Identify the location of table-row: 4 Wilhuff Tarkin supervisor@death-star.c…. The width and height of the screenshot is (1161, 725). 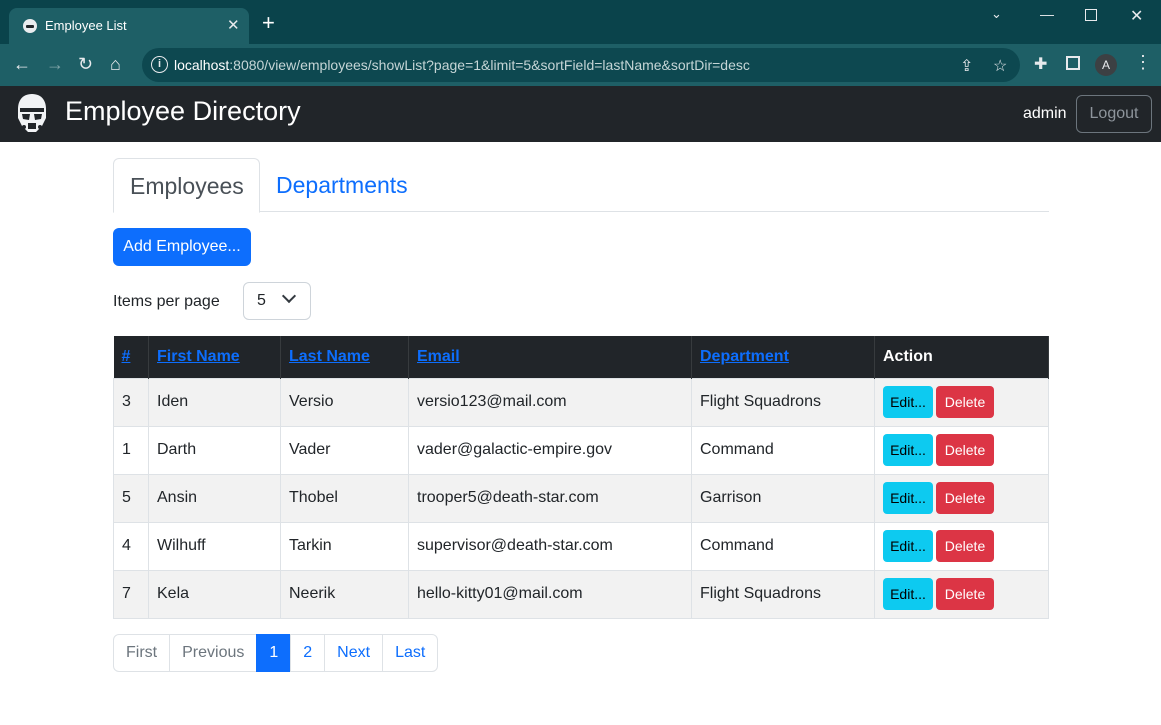
(581, 546).